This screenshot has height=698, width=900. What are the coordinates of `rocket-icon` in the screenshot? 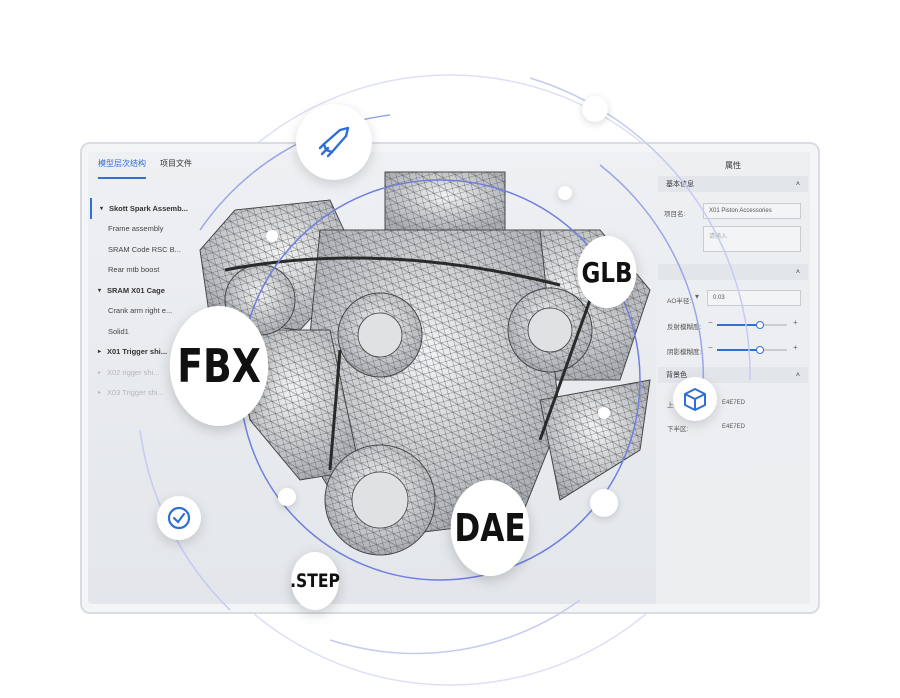 It's located at (334, 142).